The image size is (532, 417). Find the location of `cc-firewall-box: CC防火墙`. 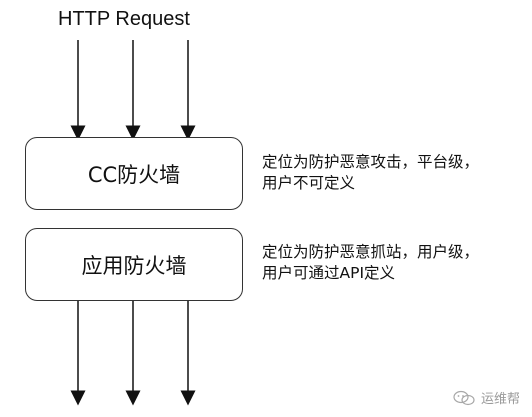

cc-firewall-box: CC防火墙 is located at coordinates (134, 173).